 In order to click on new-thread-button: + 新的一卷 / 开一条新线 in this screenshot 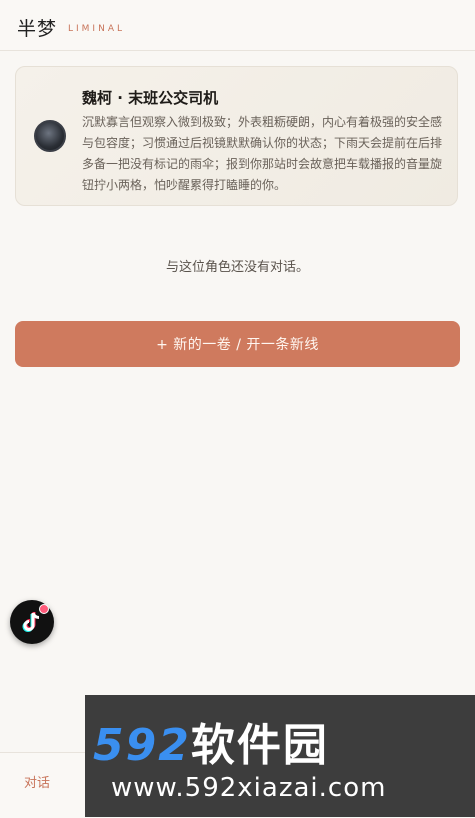, I will do `click(237, 344)`.